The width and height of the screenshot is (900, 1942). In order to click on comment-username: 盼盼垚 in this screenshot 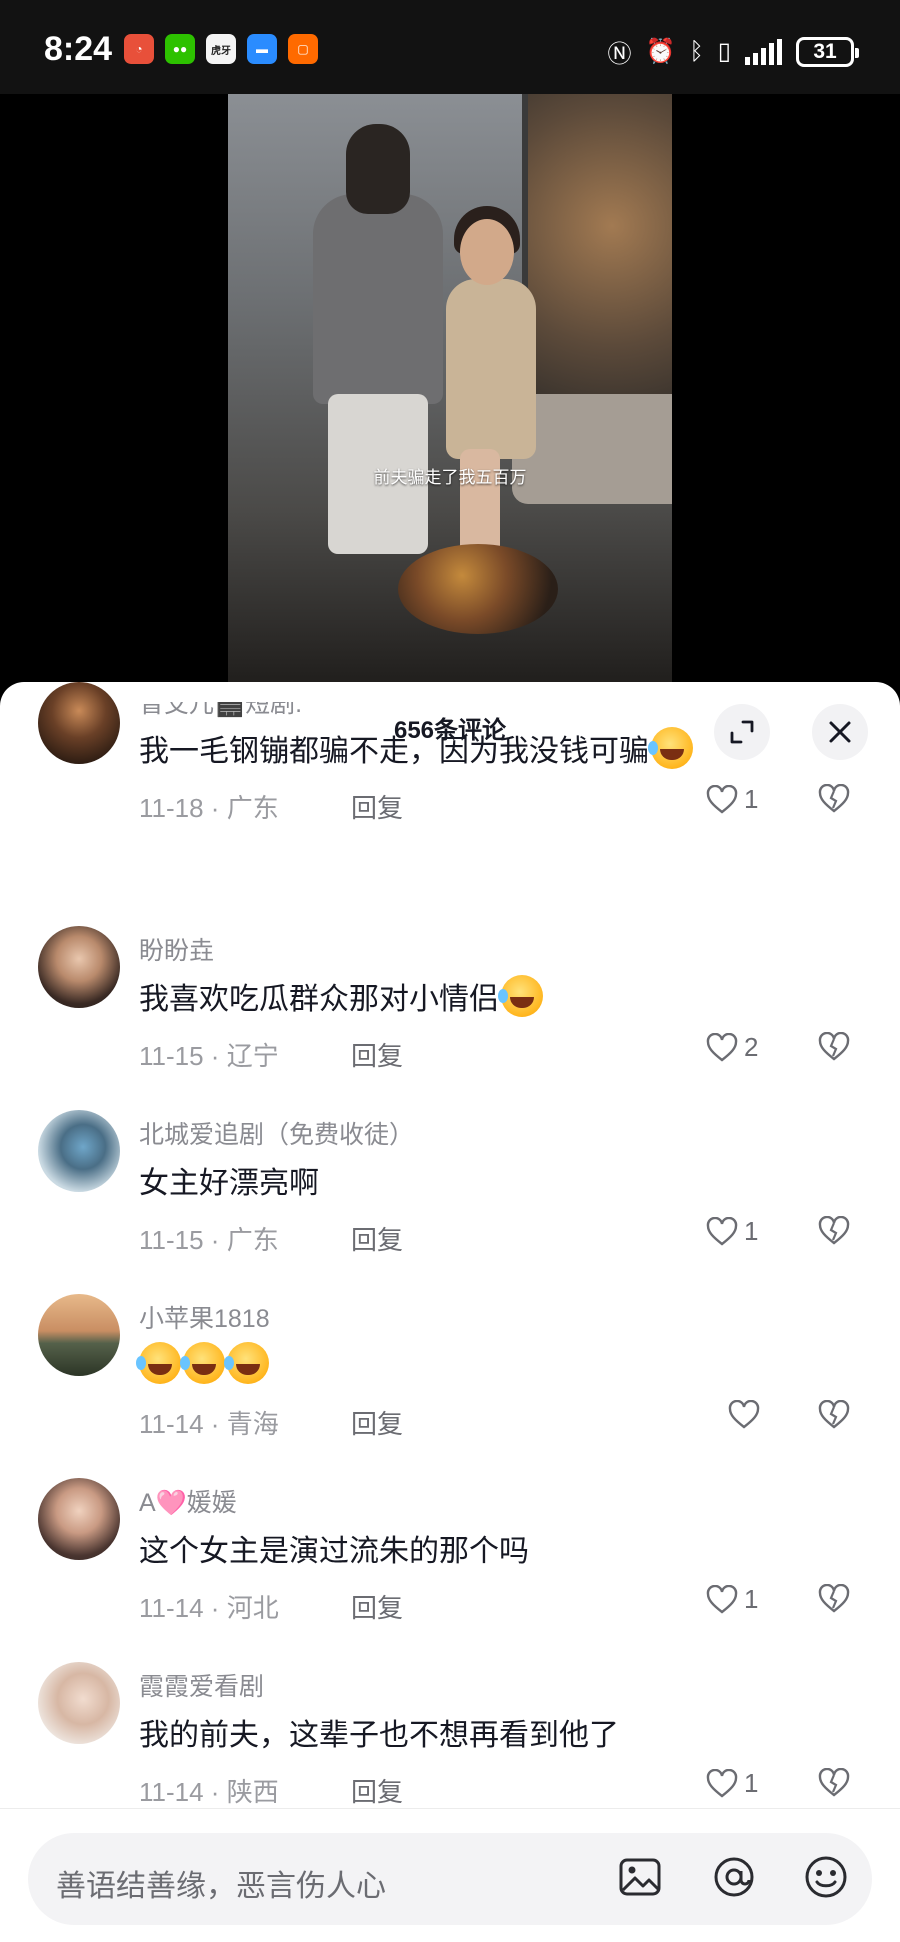, I will do `click(176, 949)`.